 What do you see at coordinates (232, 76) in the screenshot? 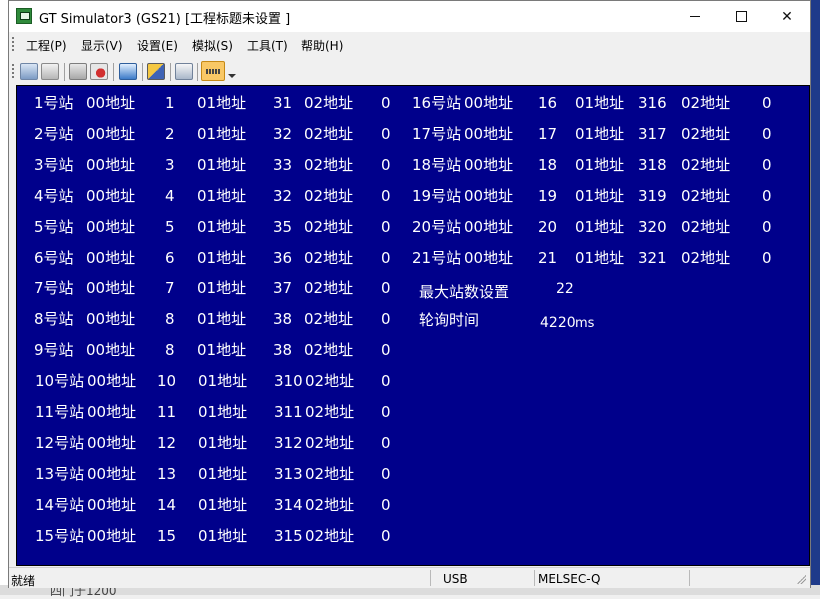
I see `toolbar-overflow-chevron-icon` at bounding box center [232, 76].